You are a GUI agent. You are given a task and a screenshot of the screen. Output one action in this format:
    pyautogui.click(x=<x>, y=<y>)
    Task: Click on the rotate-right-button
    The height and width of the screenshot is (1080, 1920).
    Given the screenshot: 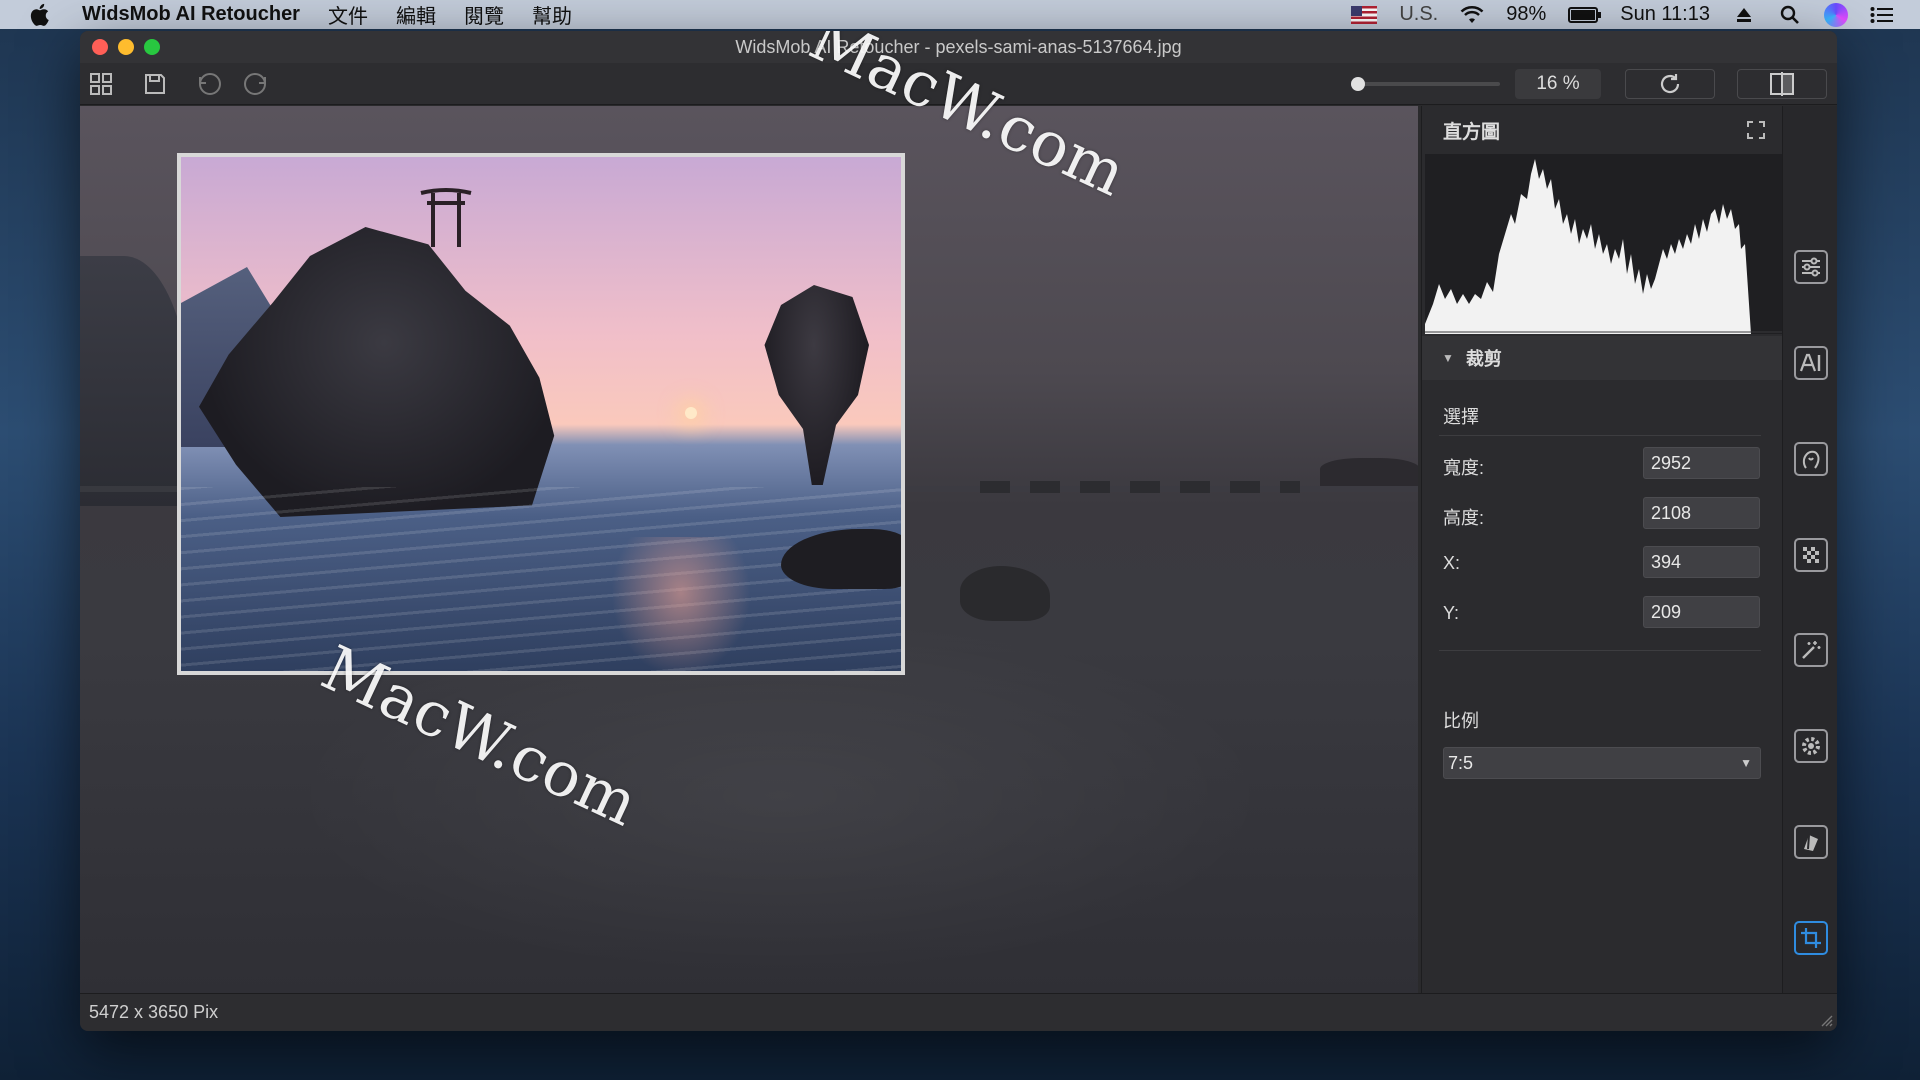 What is the action you would take?
    pyautogui.click(x=255, y=84)
    